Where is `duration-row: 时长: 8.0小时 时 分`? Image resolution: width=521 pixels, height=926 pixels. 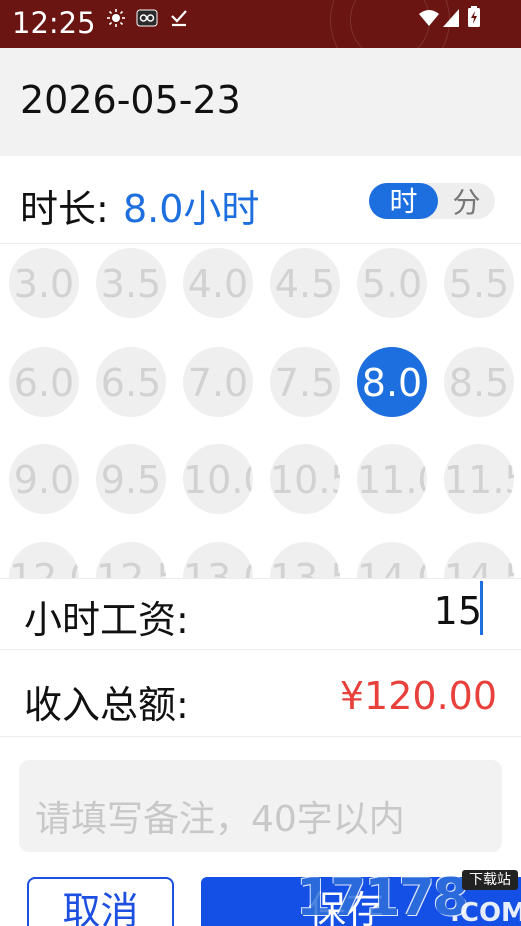
duration-row: 时长: 8.0小时 时 分 is located at coordinates (260, 200).